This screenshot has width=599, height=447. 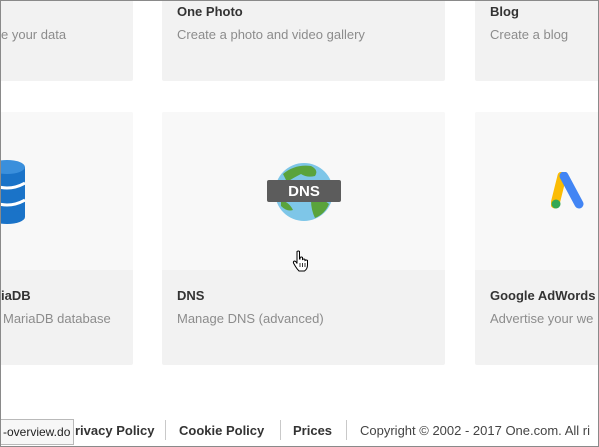 What do you see at coordinates (250, 318) in the screenshot?
I see `card-desc: Manage DNS (advanced)` at bounding box center [250, 318].